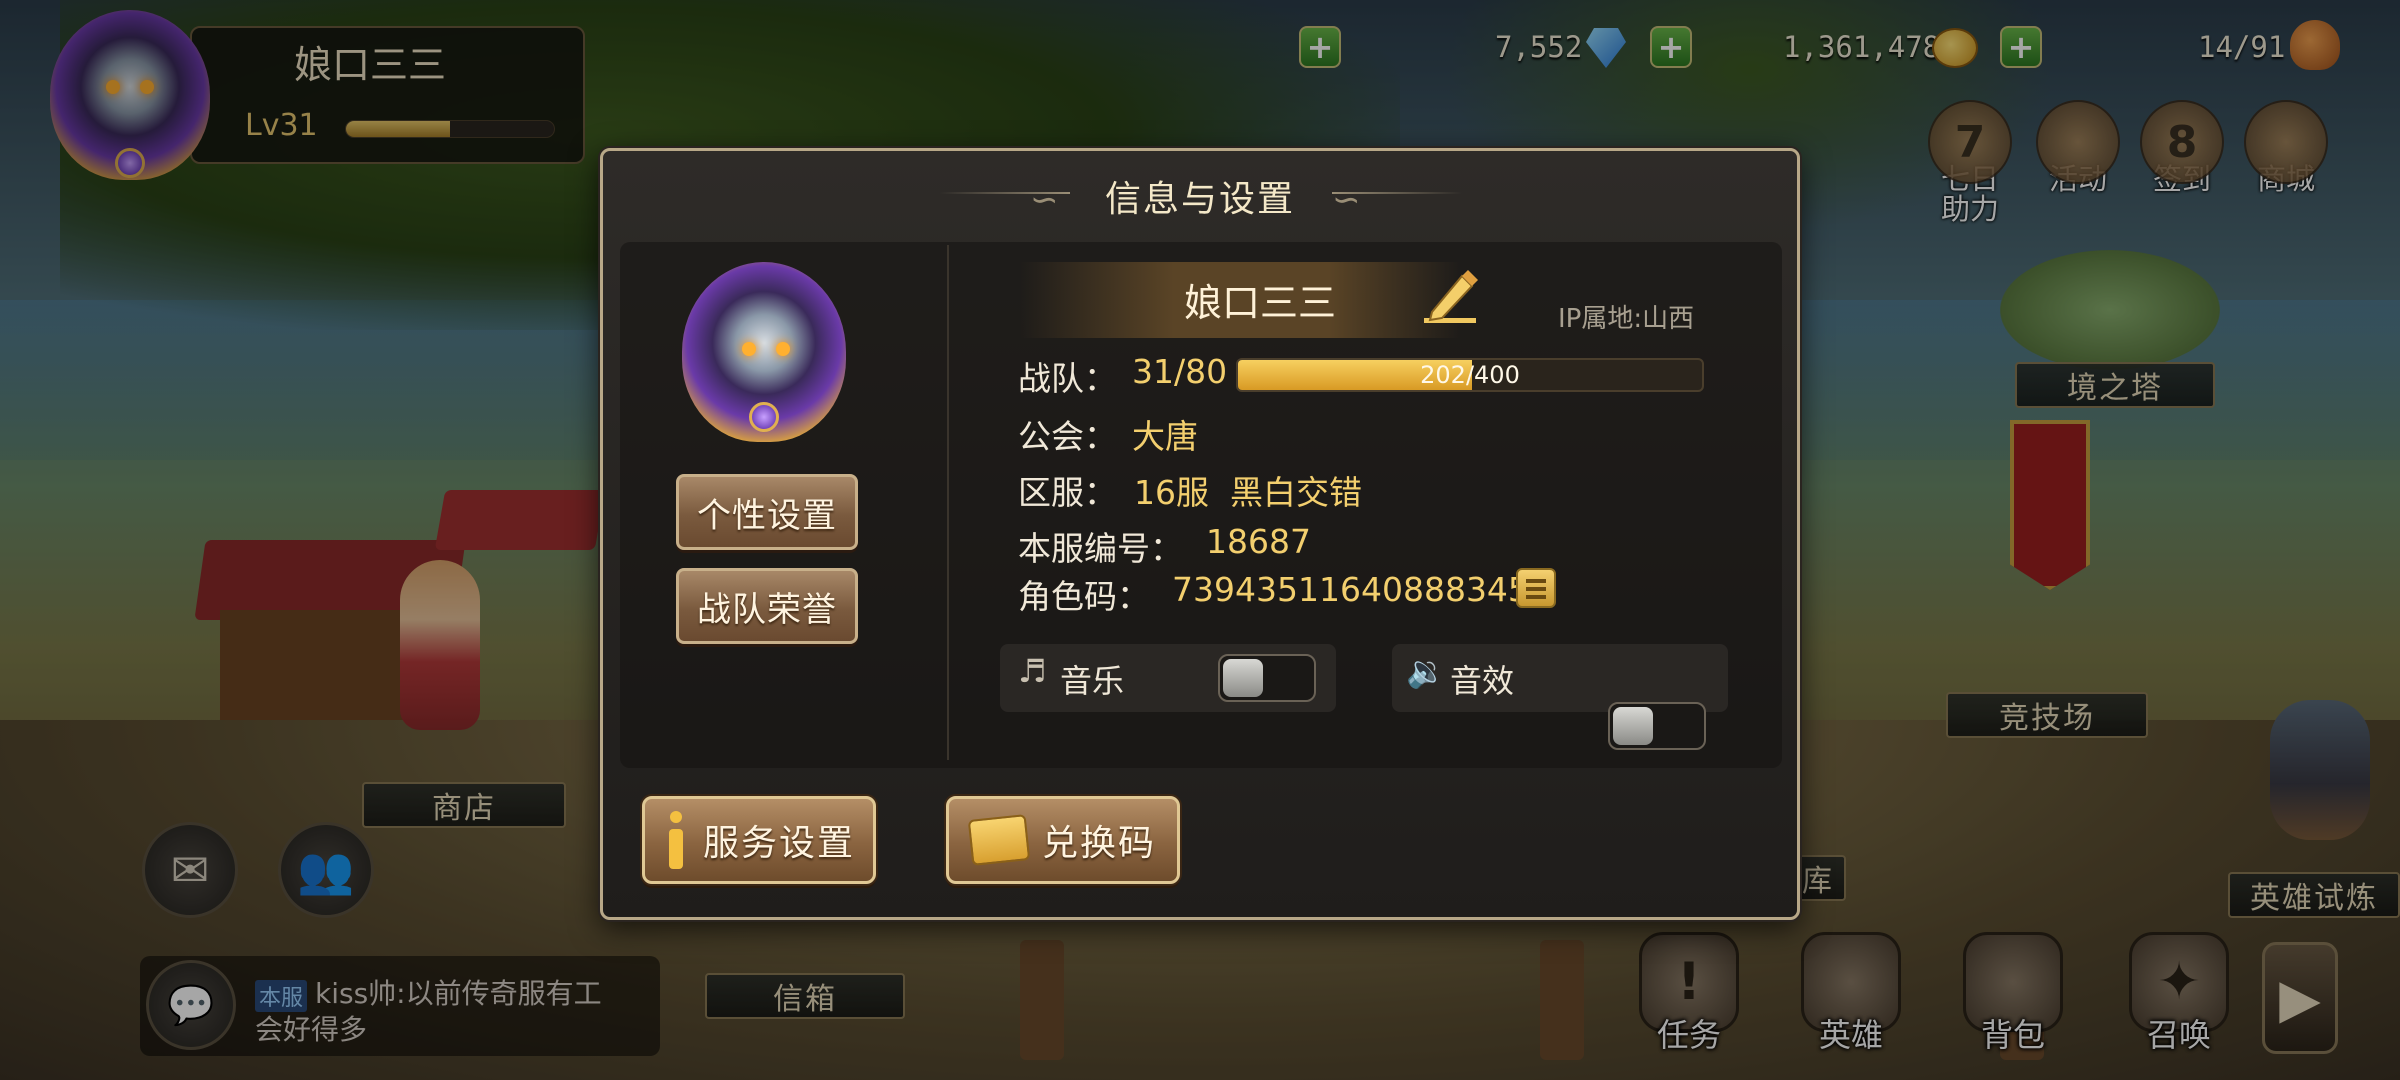 The width and height of the screenshot is (2400, 1080). Describe the element at coordinates (1259, 303) in the screenshot. I see `dialog-player-name: 娘口三三` at that location.